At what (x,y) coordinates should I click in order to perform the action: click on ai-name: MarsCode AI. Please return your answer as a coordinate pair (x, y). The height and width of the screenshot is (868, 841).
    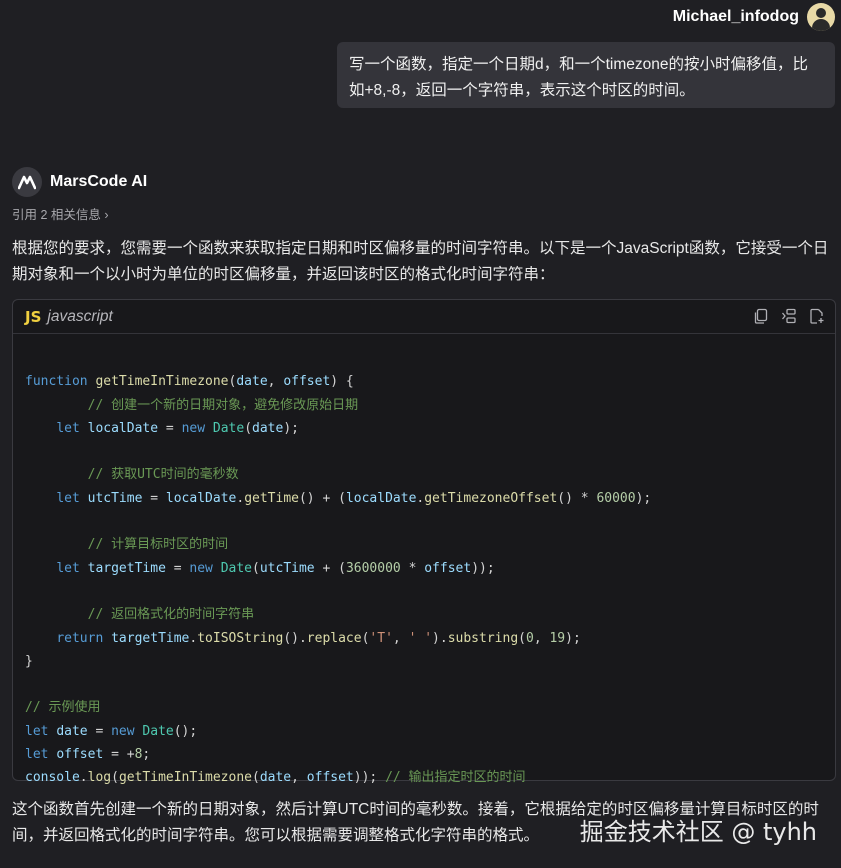
    Looking at the image, I should click on (99, 181).